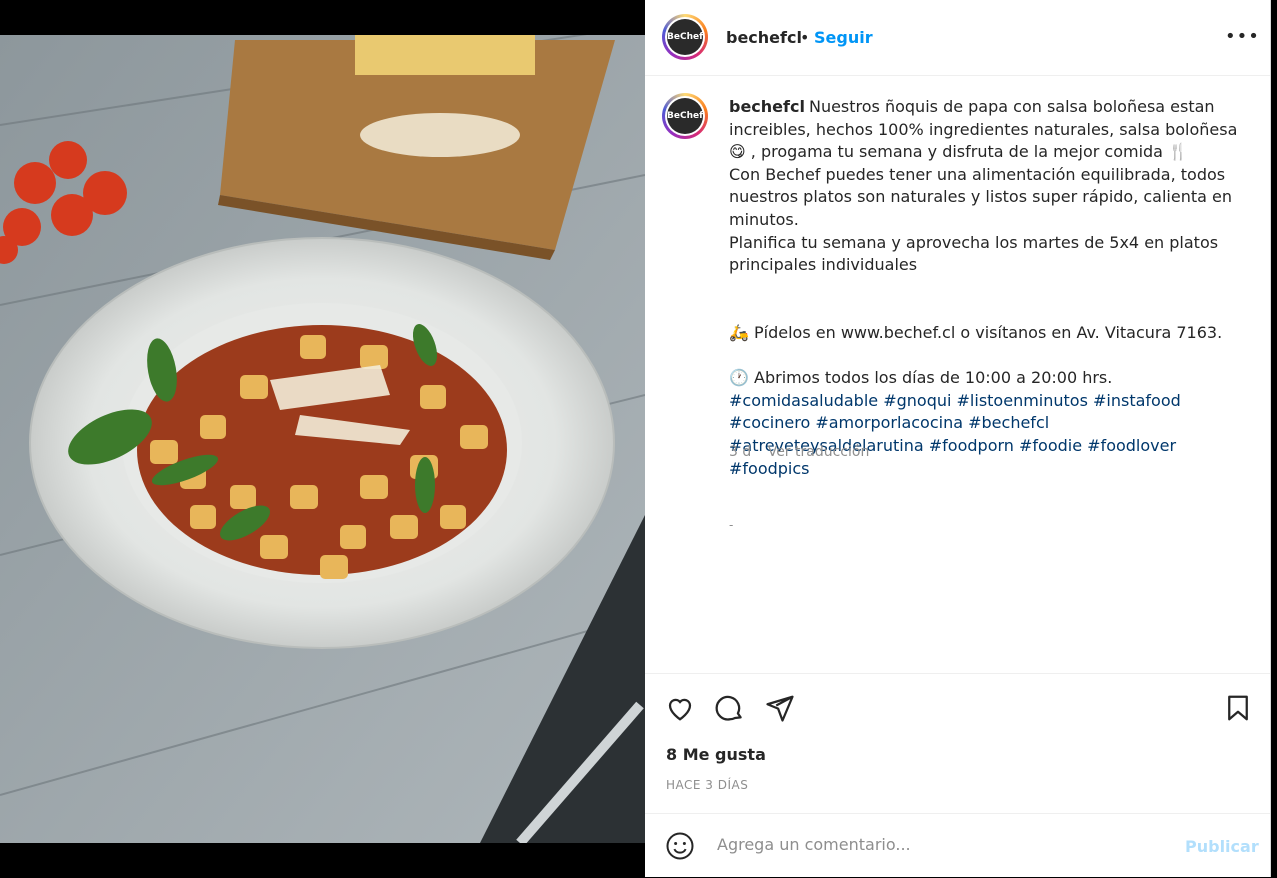 The image size is (1277, 878). I want to click on action-bar: 8 Me gusta HACE 3 DÍAS, so click(957, 743).